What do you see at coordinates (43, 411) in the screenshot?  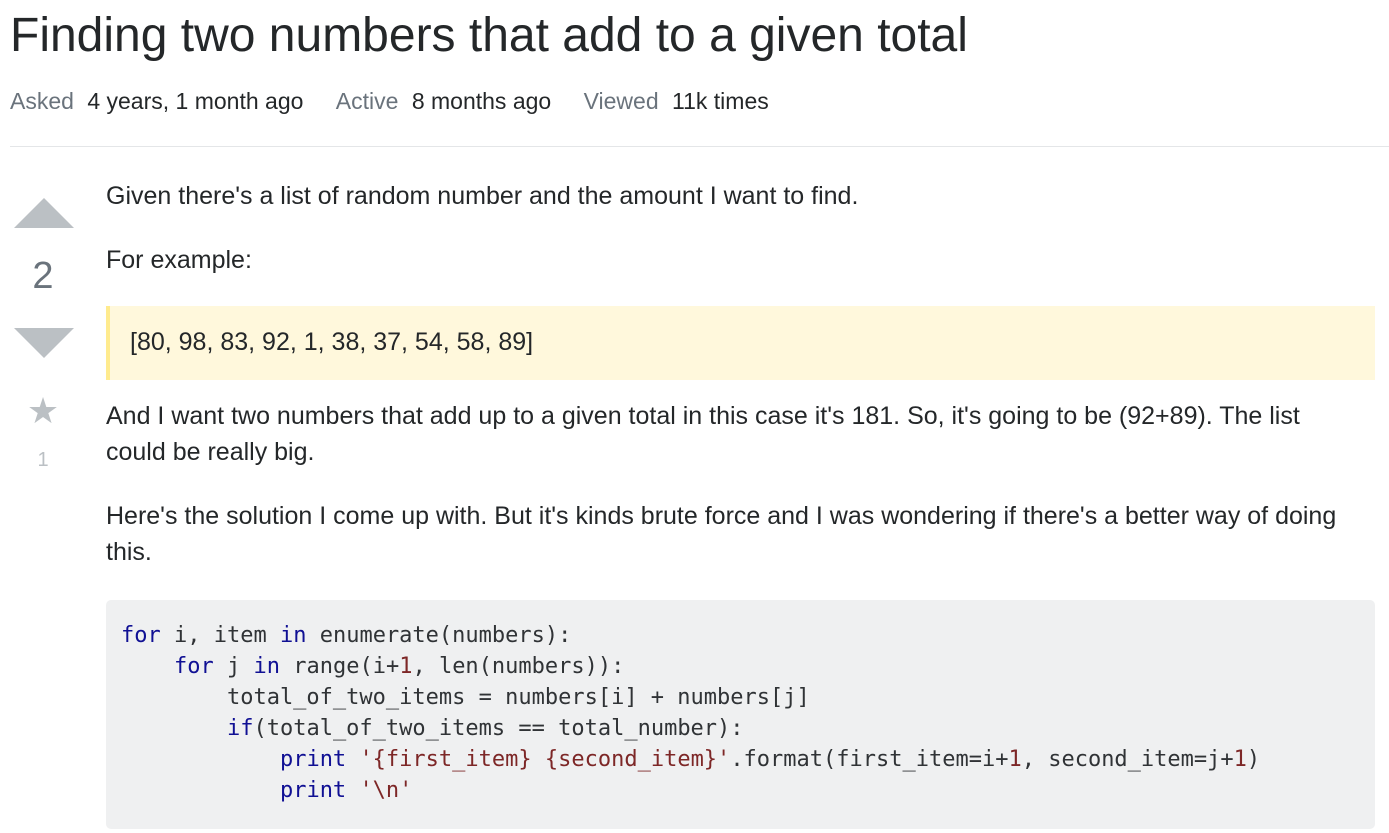 I see `favorite-star-icon: ★` at bounding box center [43, 411].